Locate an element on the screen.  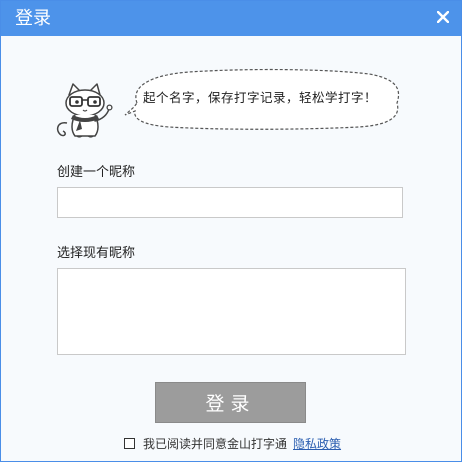
agreement-text: 我已阅读并同意金山打字通 is located at coordinates (215, 443).